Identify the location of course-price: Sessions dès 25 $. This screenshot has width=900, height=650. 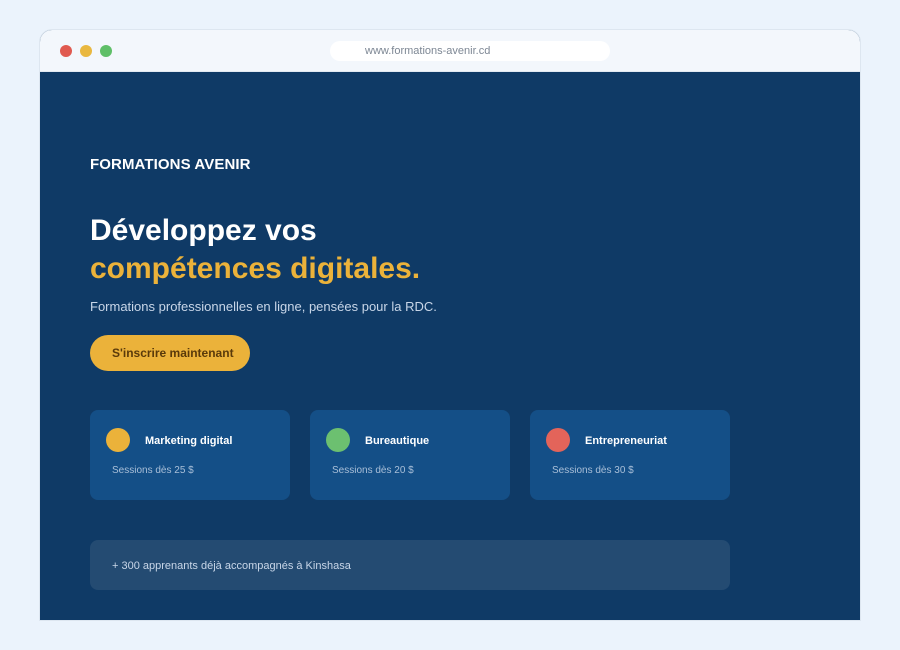
(153, 470).